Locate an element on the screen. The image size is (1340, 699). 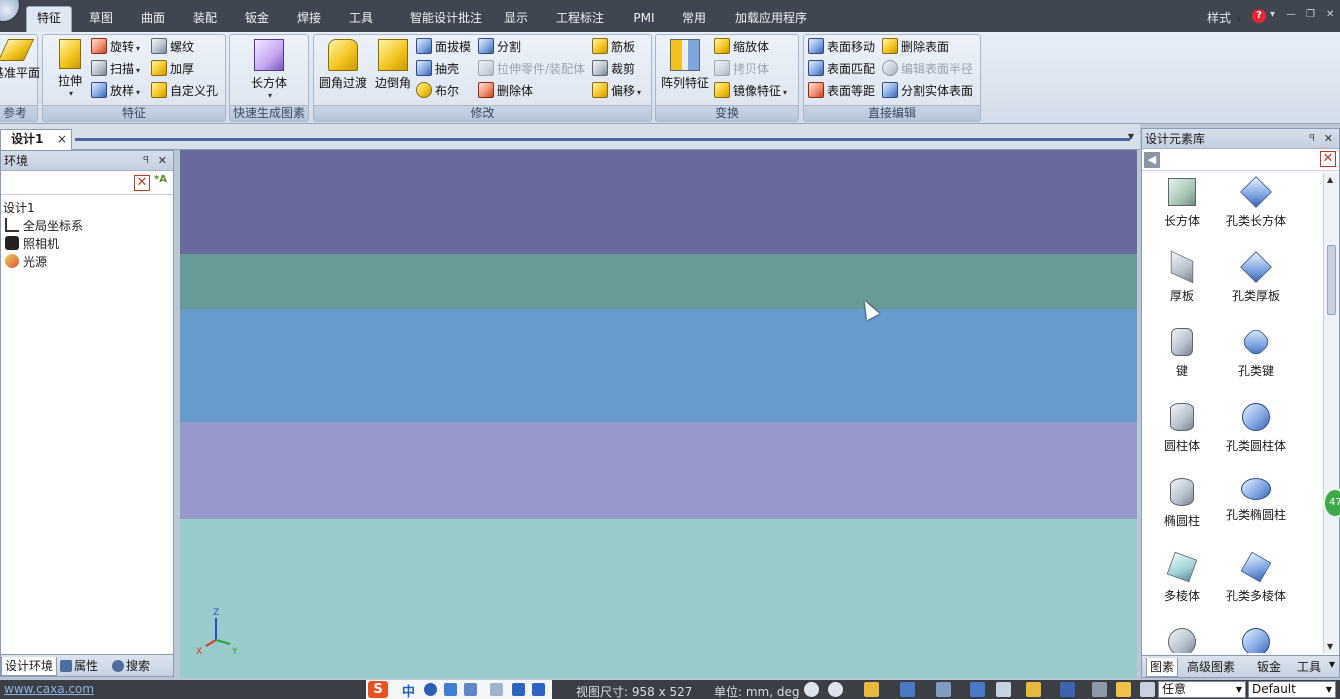
thread-button: 螺纹 is located at coordinates (172, 47).